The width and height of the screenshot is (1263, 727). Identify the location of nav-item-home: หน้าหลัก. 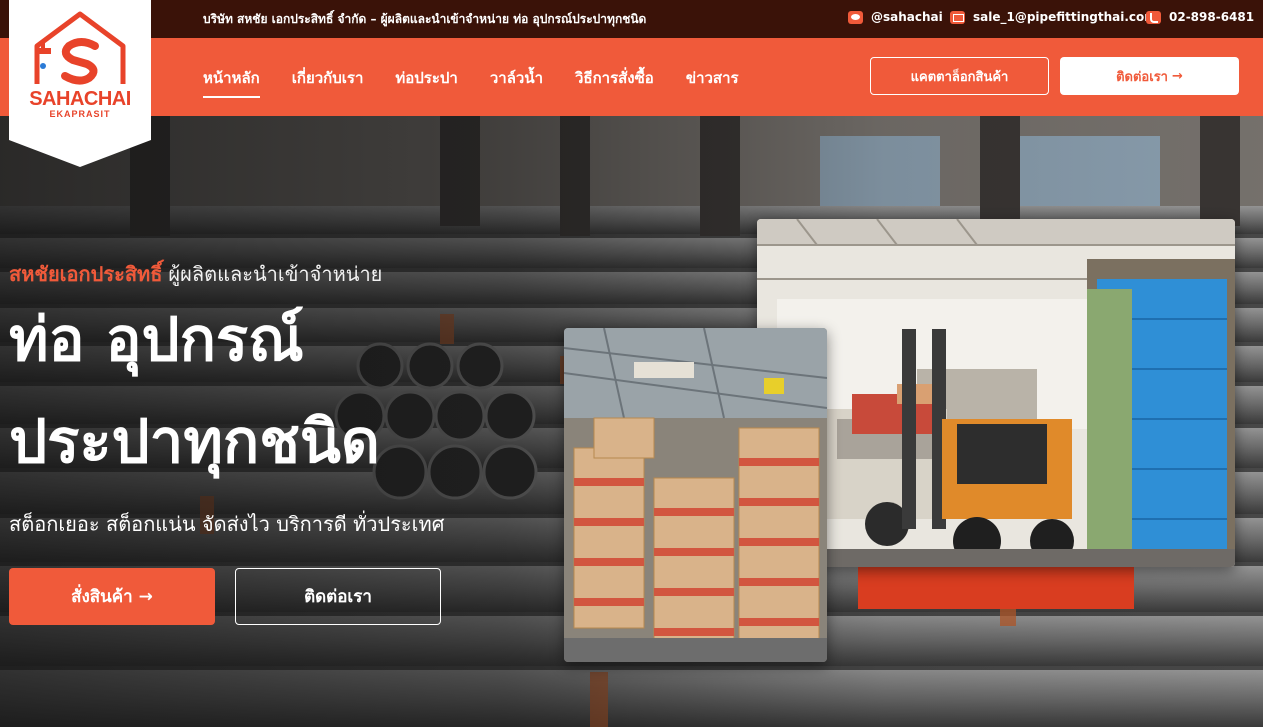
(231, 82).